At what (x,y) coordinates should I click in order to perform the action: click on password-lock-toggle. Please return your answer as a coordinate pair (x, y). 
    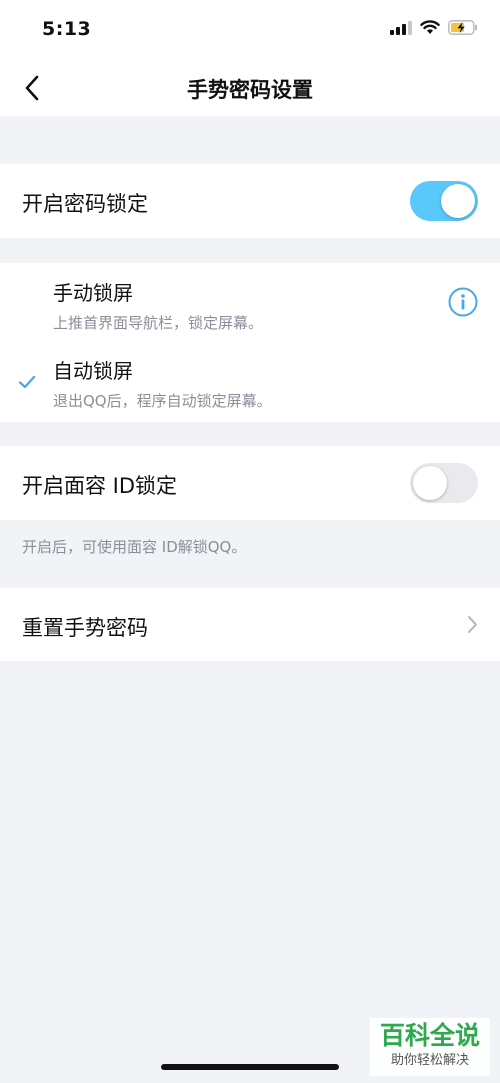
    Looking at the image, I should click on (444, 201).